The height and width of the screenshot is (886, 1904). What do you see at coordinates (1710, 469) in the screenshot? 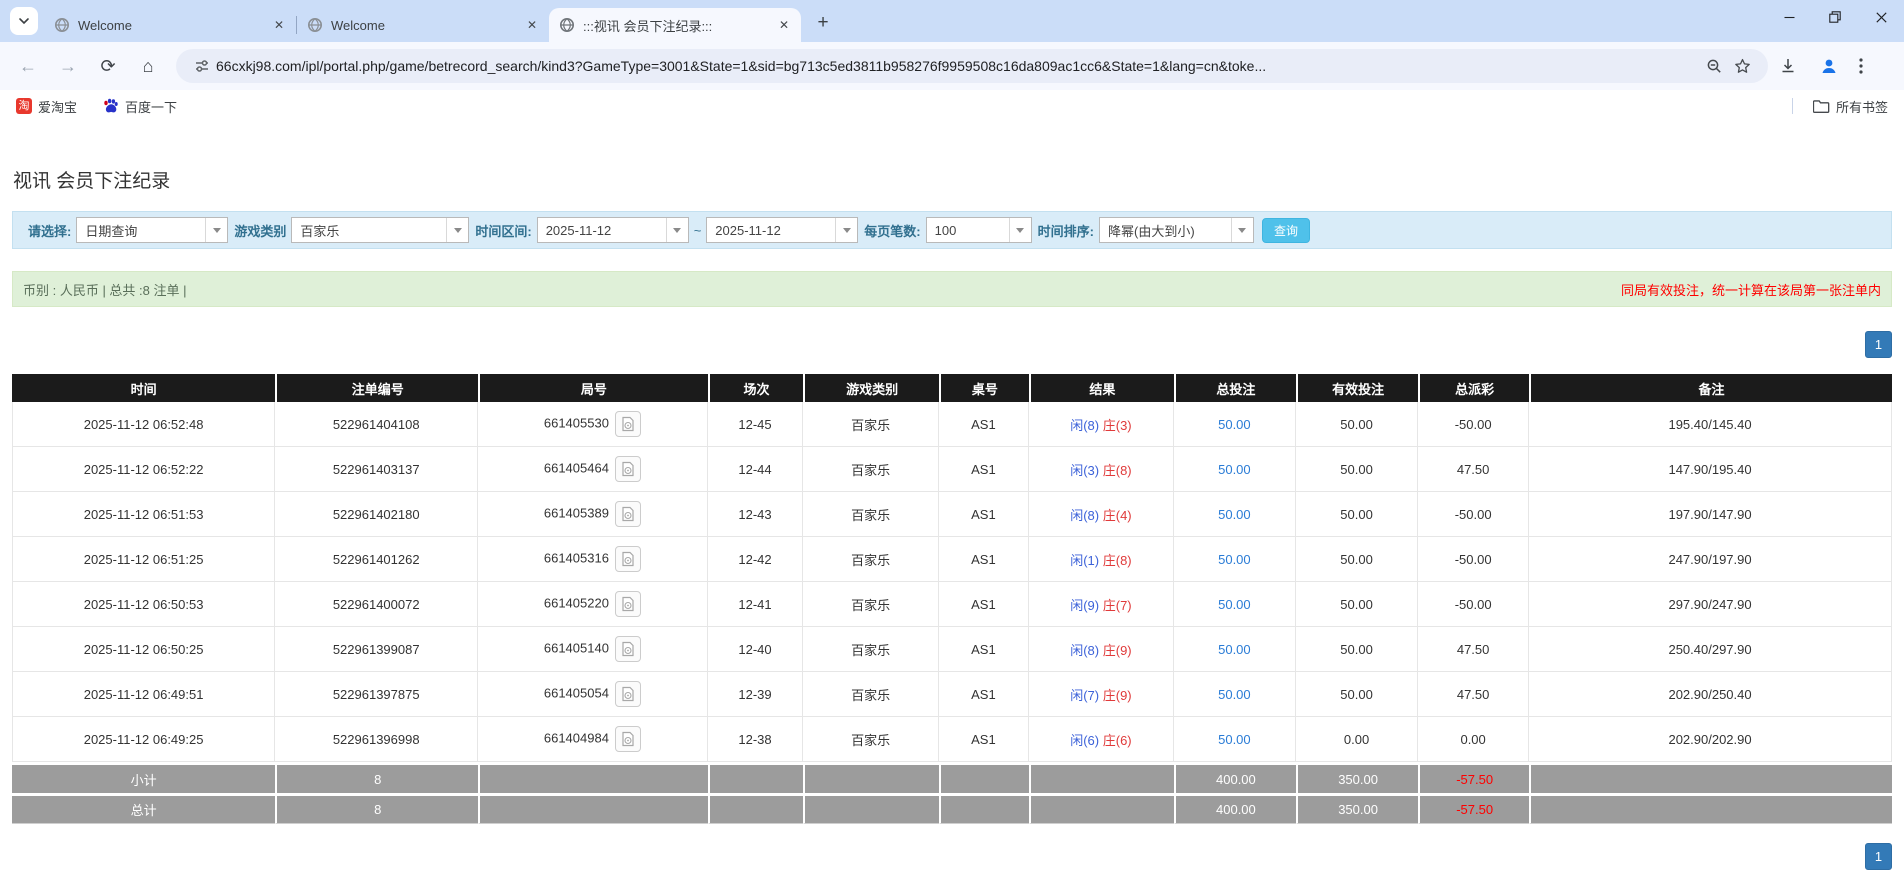
I see `note-cell: 147.90/195.40` at bounding box center [1710, 469].